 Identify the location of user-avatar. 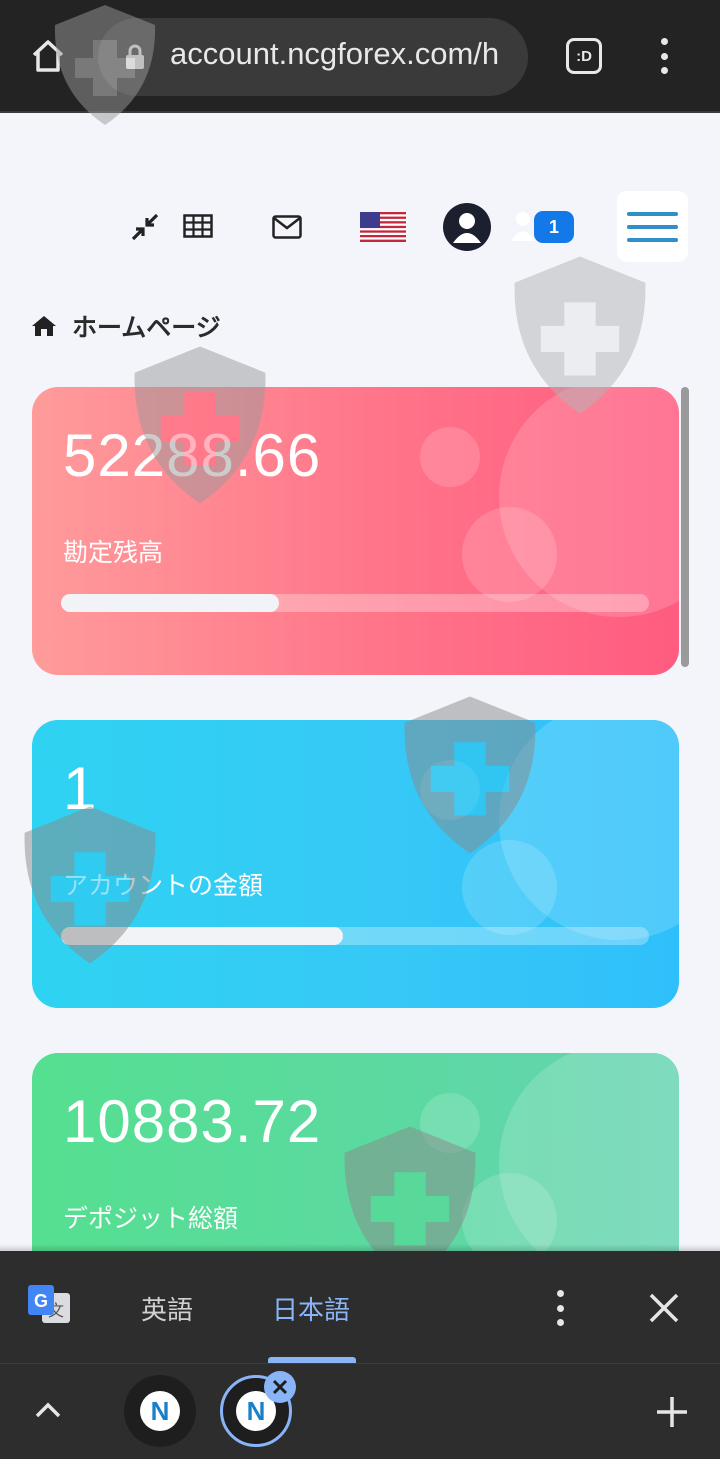
(467, 227).